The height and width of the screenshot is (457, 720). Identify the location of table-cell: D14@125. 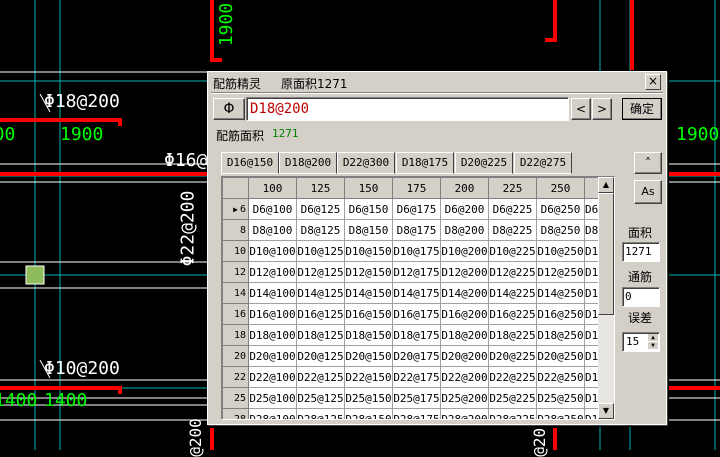
(320, 293).